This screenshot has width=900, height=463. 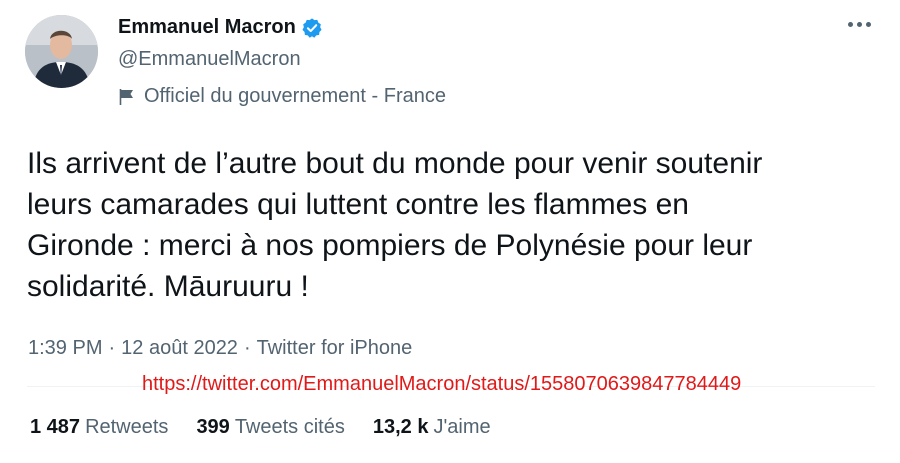 I want to click on verified-badge-icon, so click(x=312, y=28).